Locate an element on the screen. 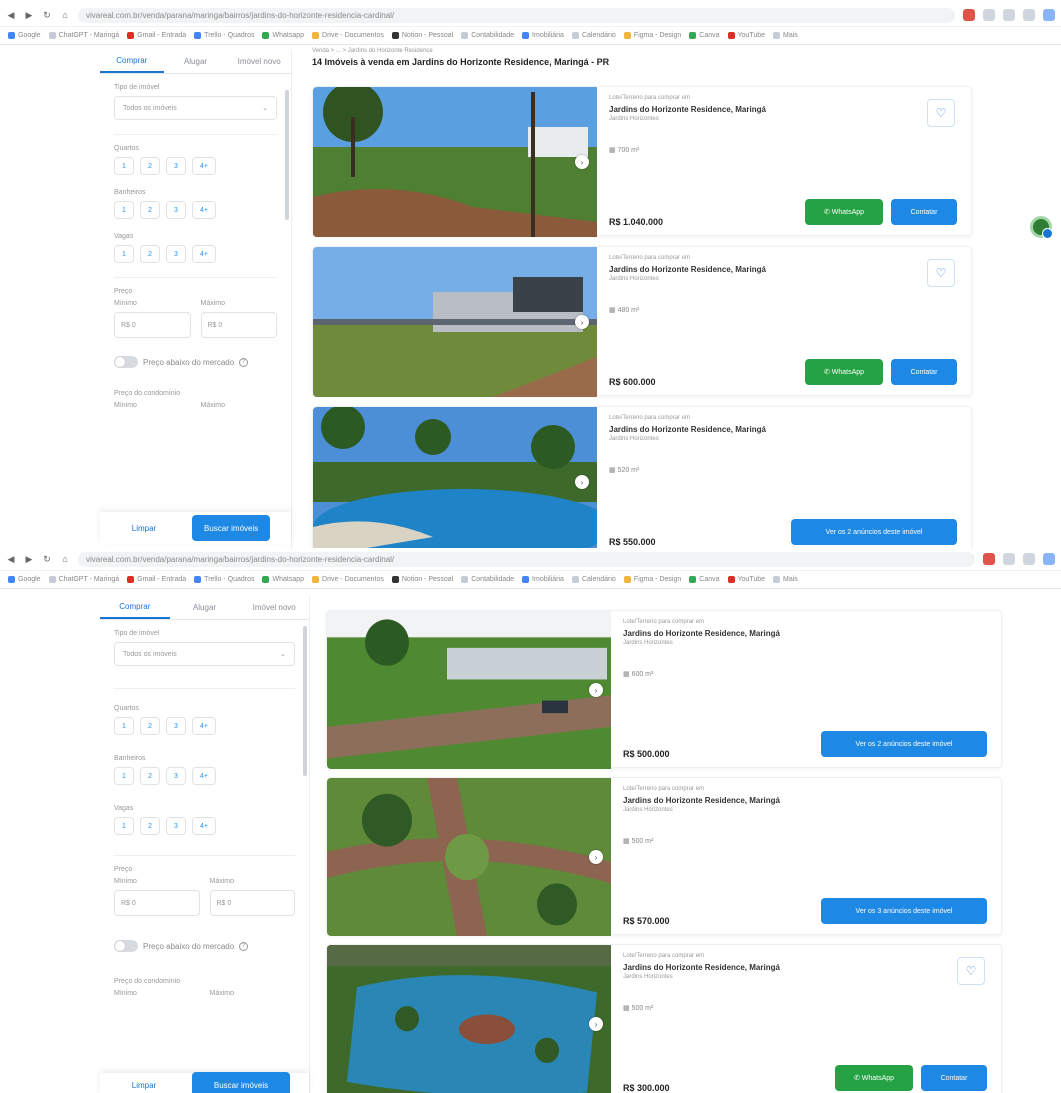 Image resolution: width=1061 pixels, height=1093 pixels. bedrooms-option: 1 is located at coordinates (124, 166).